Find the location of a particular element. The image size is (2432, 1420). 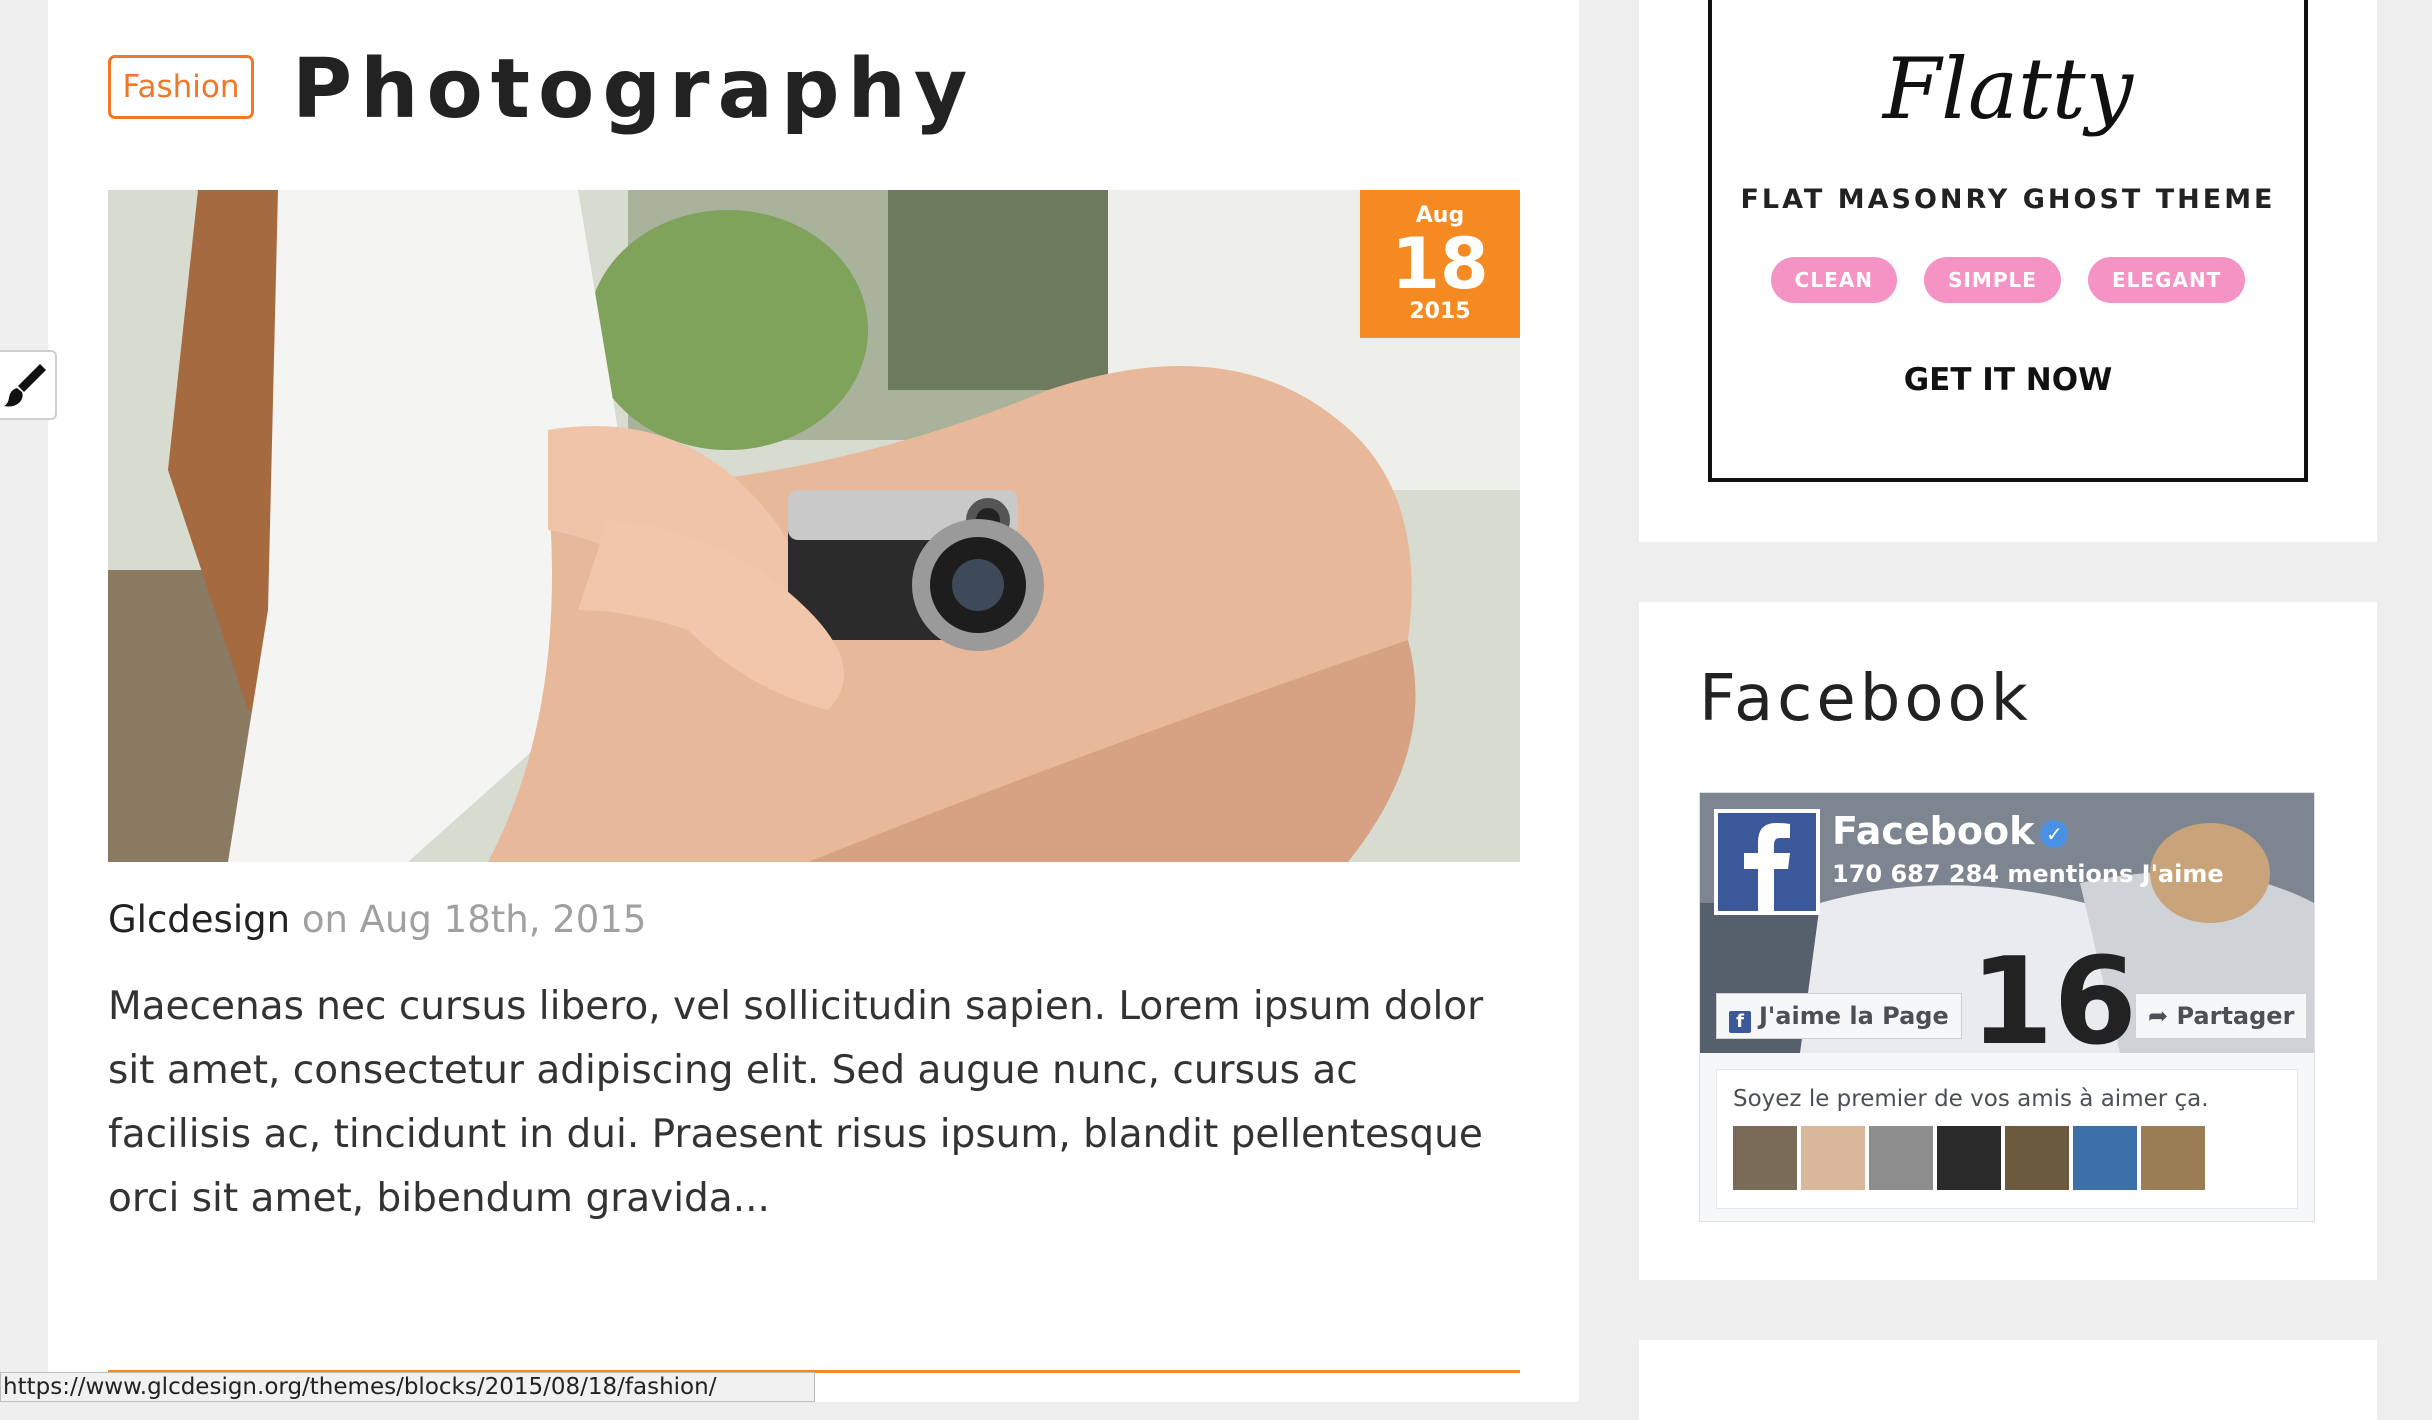

like-button-label: J'aime la Page is located at coordinates (1854, 1016).